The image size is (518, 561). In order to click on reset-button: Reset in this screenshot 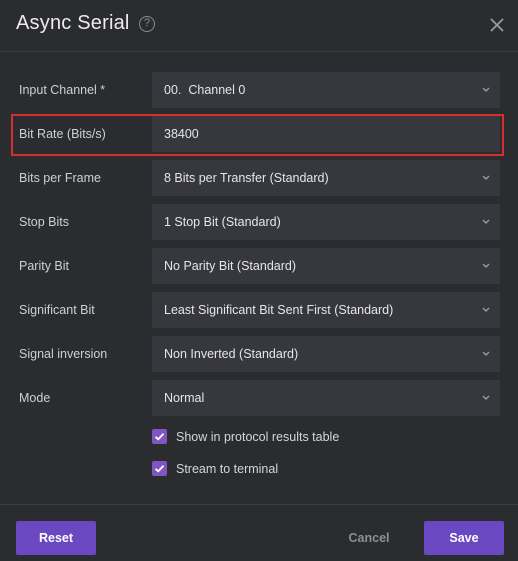, I will do `click(56, 538)`.